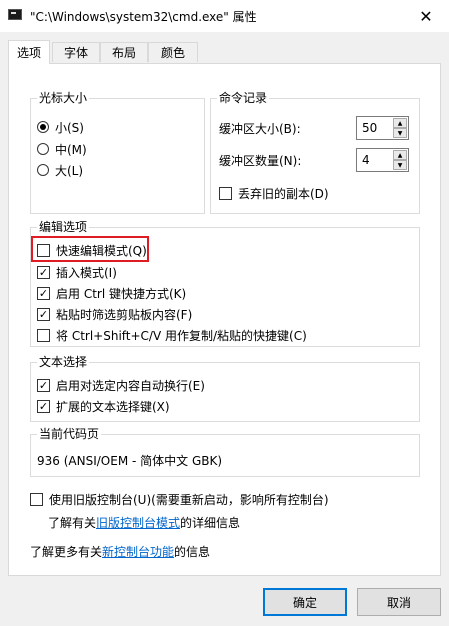  What do you see at coordinates (69, 170) in the screenshot?
I see `radio-large-label: 大(L)` at bounding box center [69, 170].